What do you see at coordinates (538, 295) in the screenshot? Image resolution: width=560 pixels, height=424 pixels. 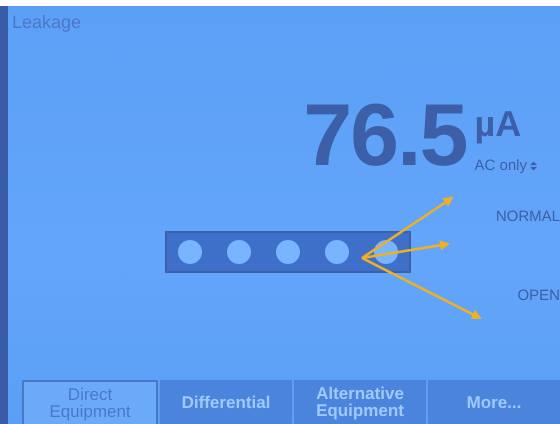 I see `open-label: OPEN` at bounding box center [538, 295].